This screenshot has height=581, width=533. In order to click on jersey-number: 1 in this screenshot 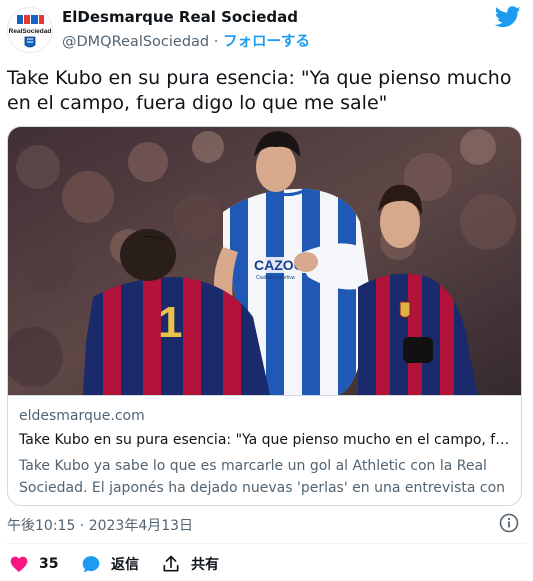, I will do `click(170, 322)`.